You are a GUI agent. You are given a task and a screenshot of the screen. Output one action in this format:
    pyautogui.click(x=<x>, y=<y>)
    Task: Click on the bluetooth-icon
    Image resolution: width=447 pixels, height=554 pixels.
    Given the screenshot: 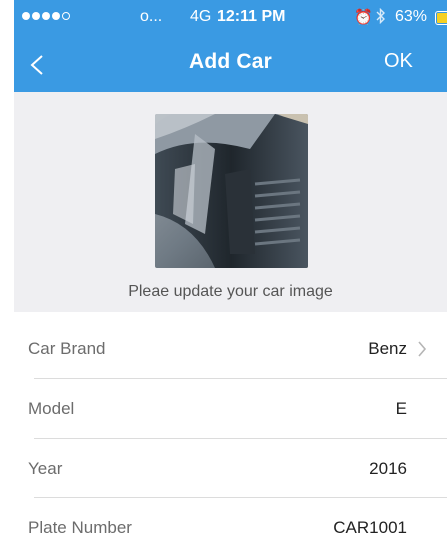 What is the action you would take?
    pyautogui.click(x=381, y=18)
    